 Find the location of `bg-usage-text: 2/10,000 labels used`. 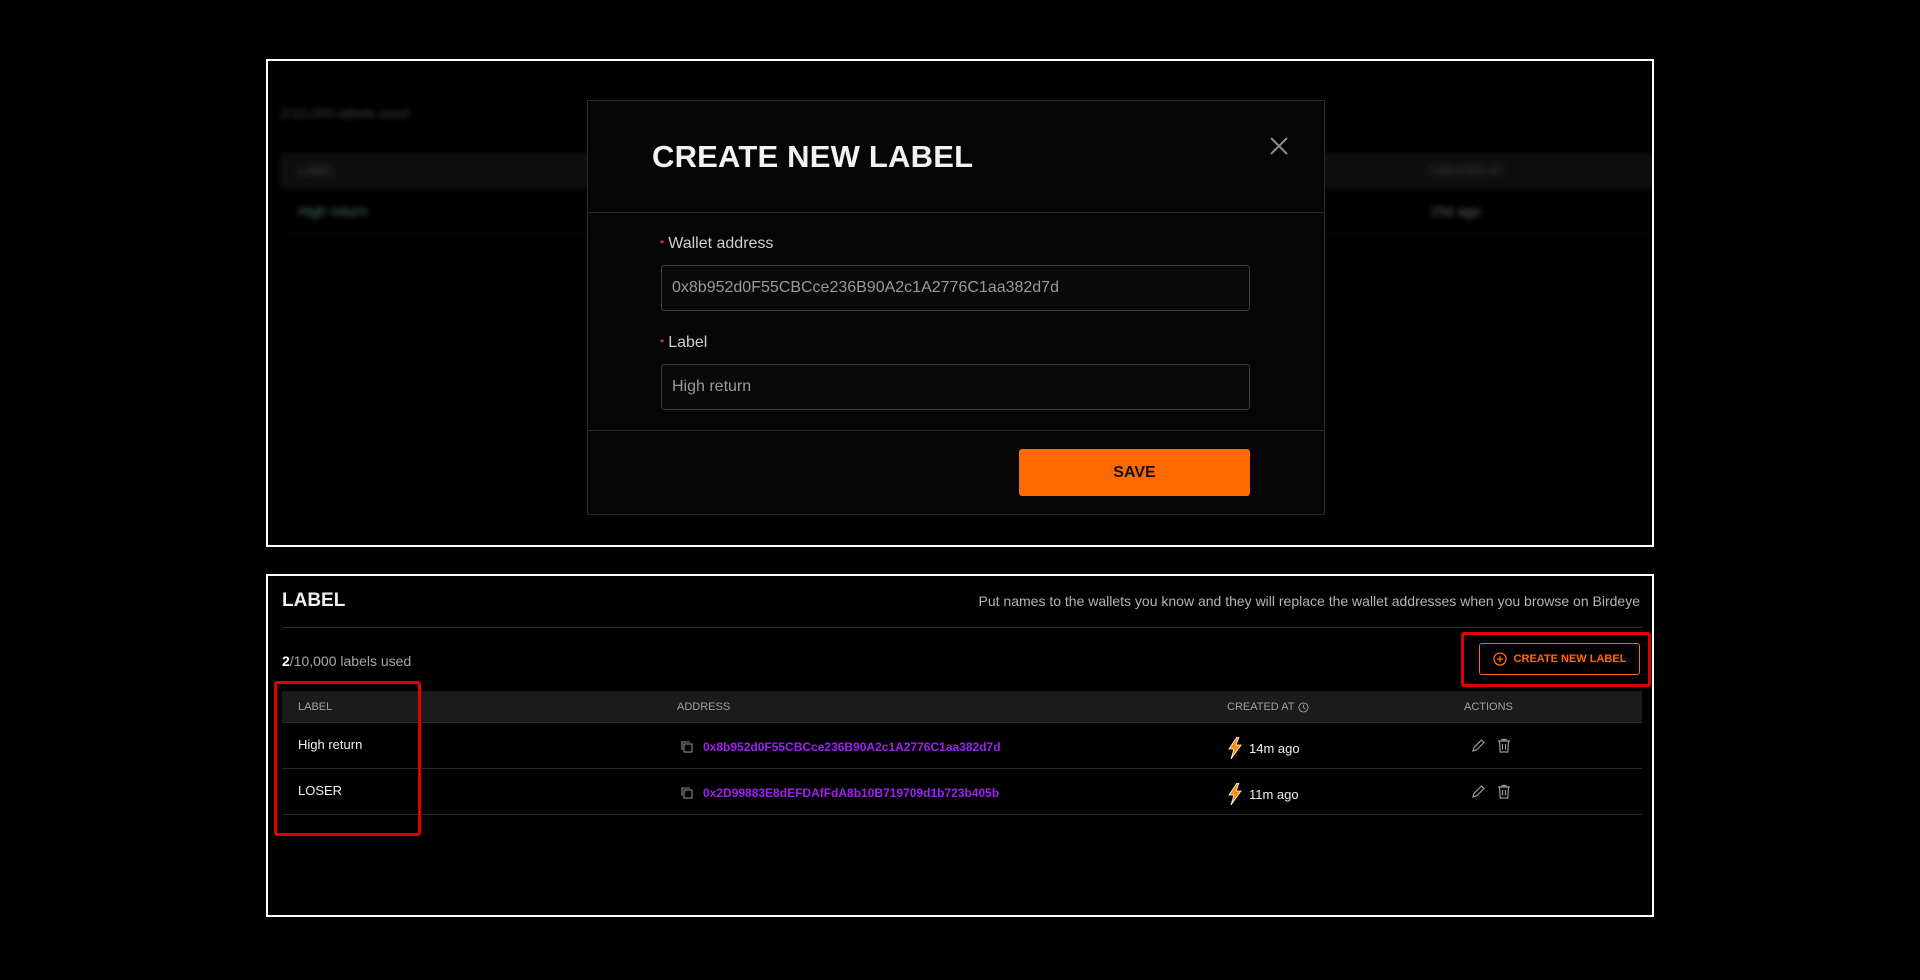

bg-usage-text: 2/10,000 labels used is located at coordinates (345, 113).